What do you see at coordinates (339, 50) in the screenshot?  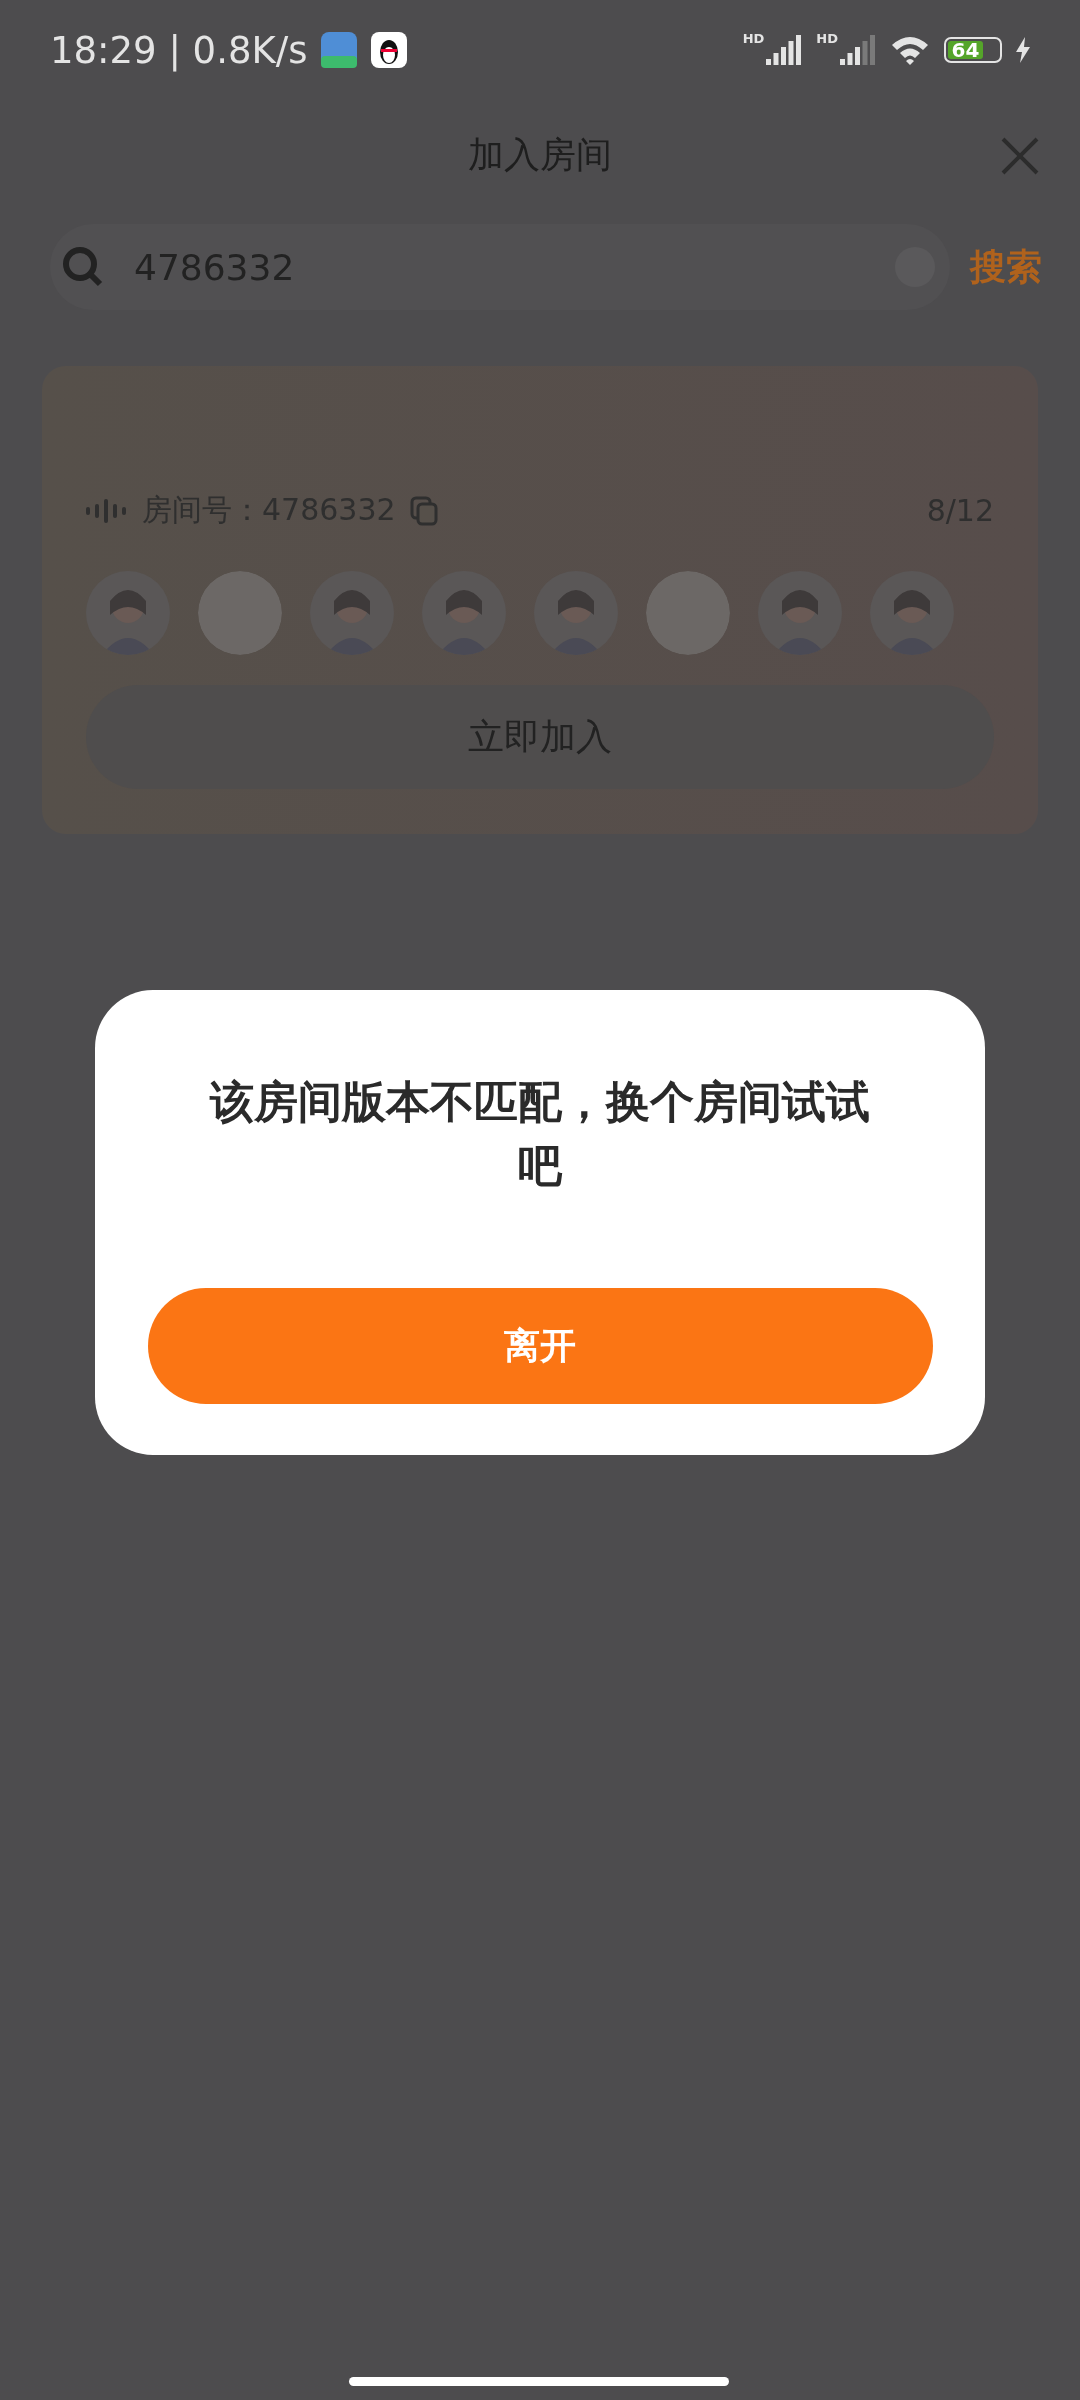 I see `app-icon` at bounding box center [339, 50].